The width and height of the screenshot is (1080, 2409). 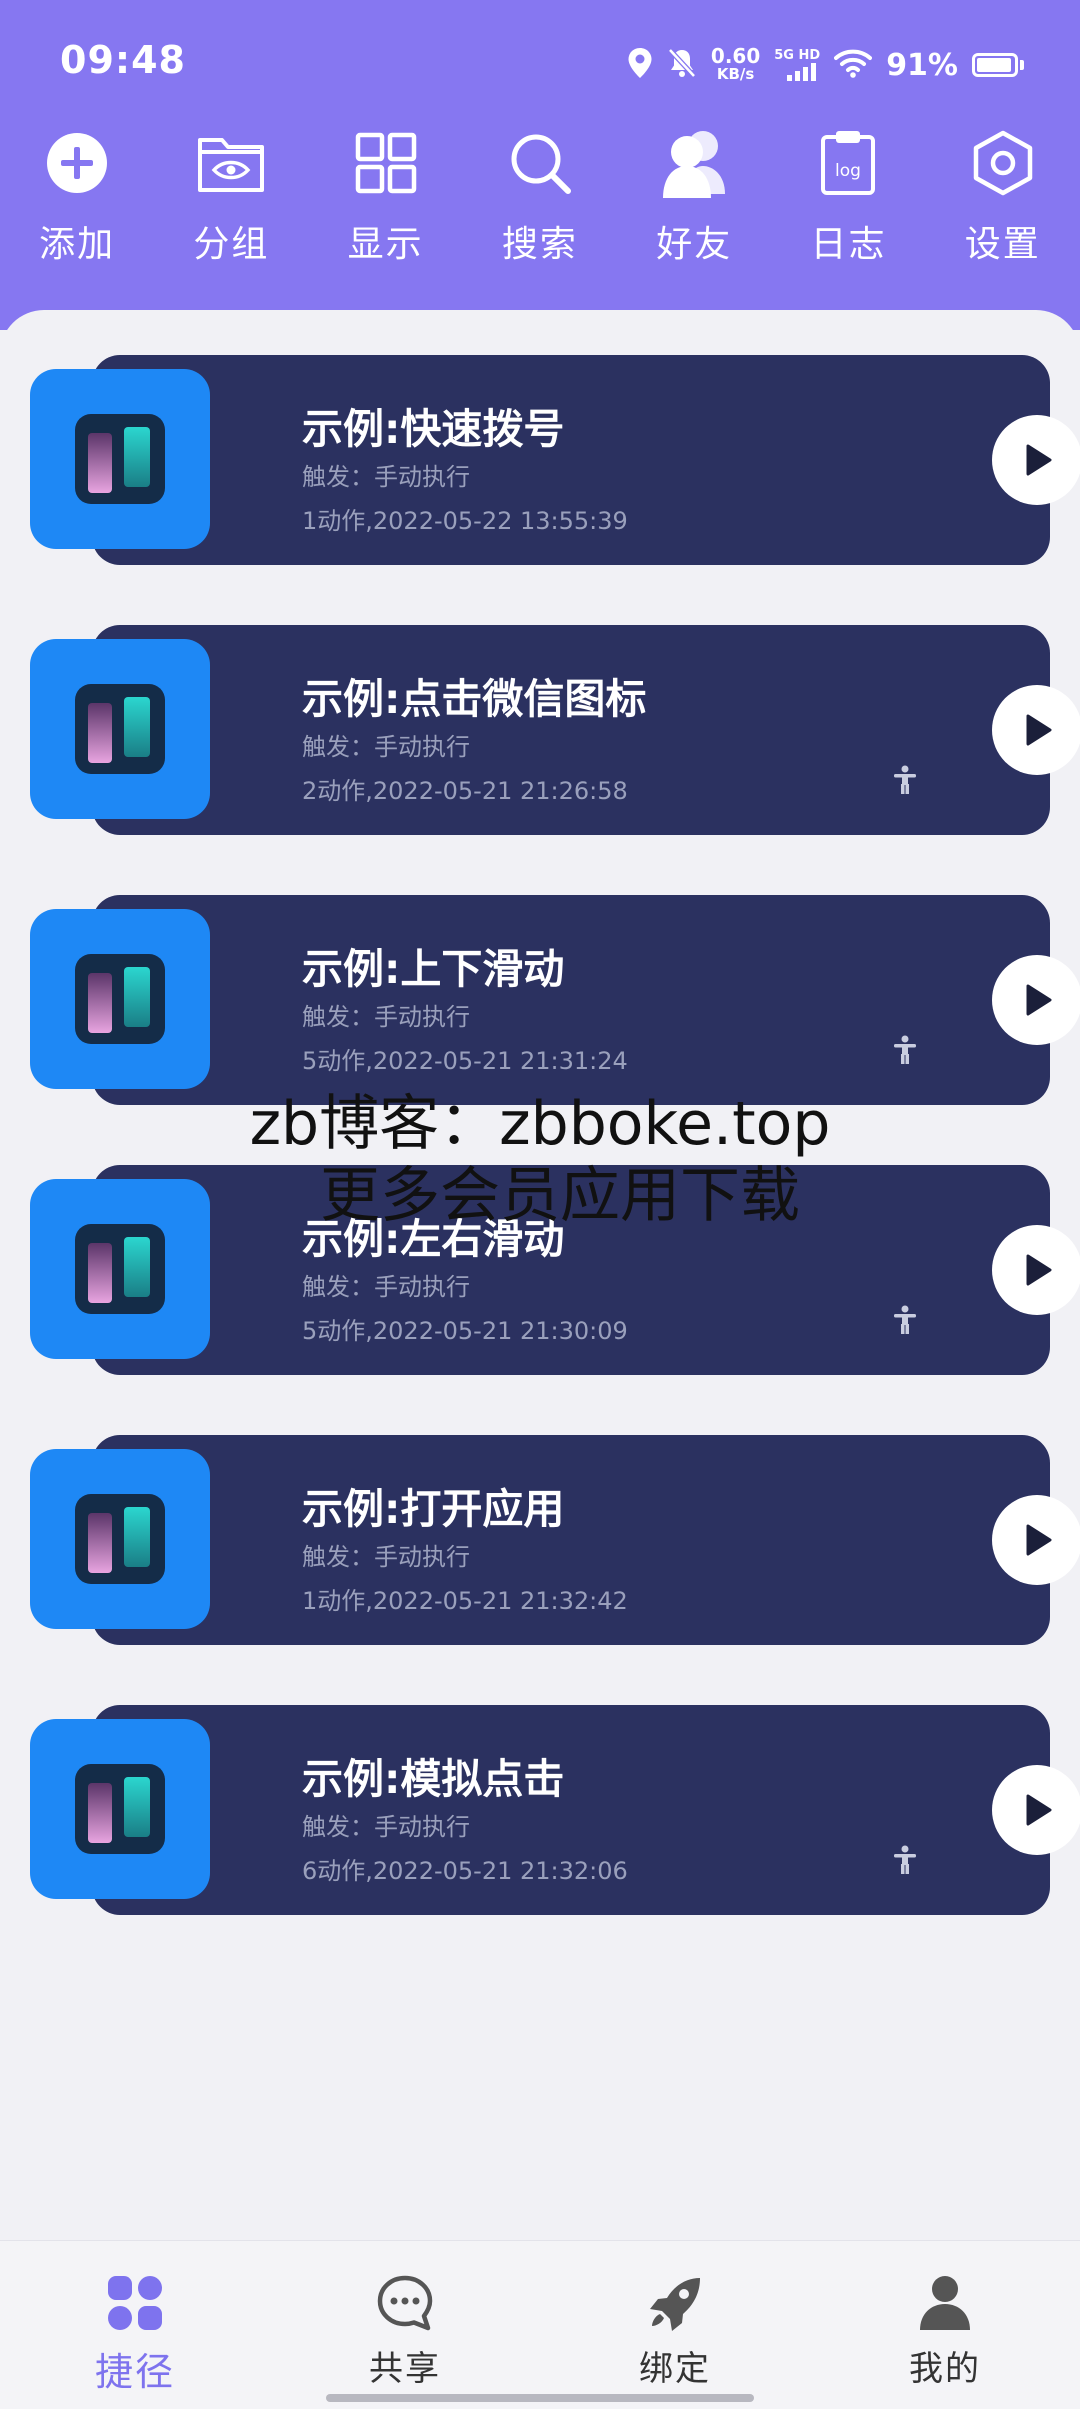 I want to click on rocket-icon, so click(x=675, y=2303).